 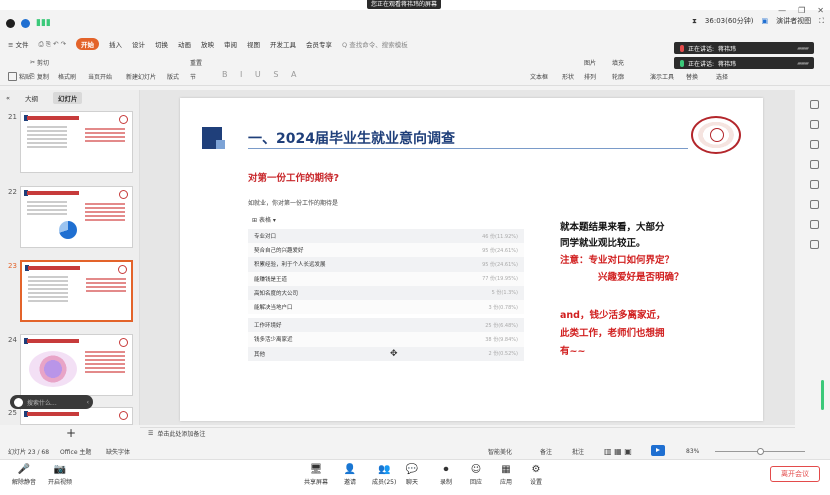 I want to click on presentation-tools-button: 演示工具, so click(x=662, y=76).